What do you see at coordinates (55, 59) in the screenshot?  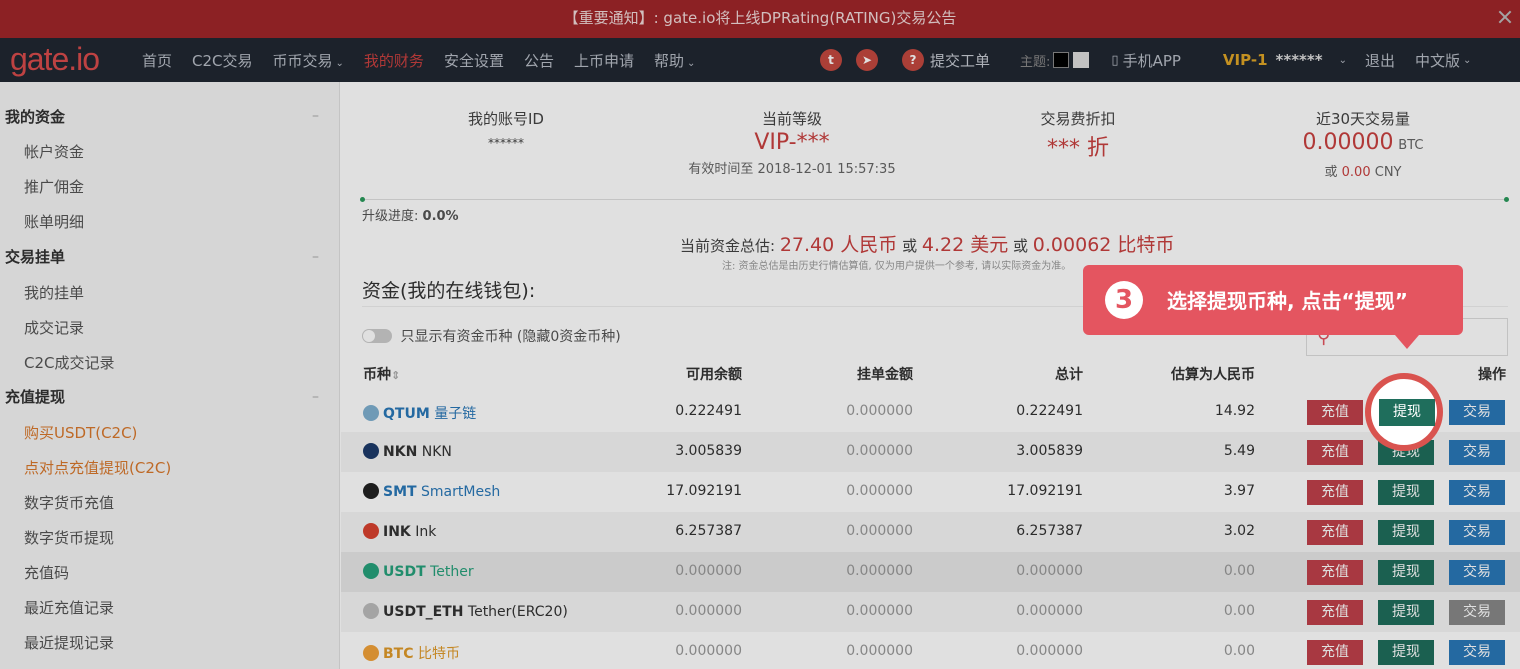 I see `logo: gate.io` at bounding box center [55, 59].